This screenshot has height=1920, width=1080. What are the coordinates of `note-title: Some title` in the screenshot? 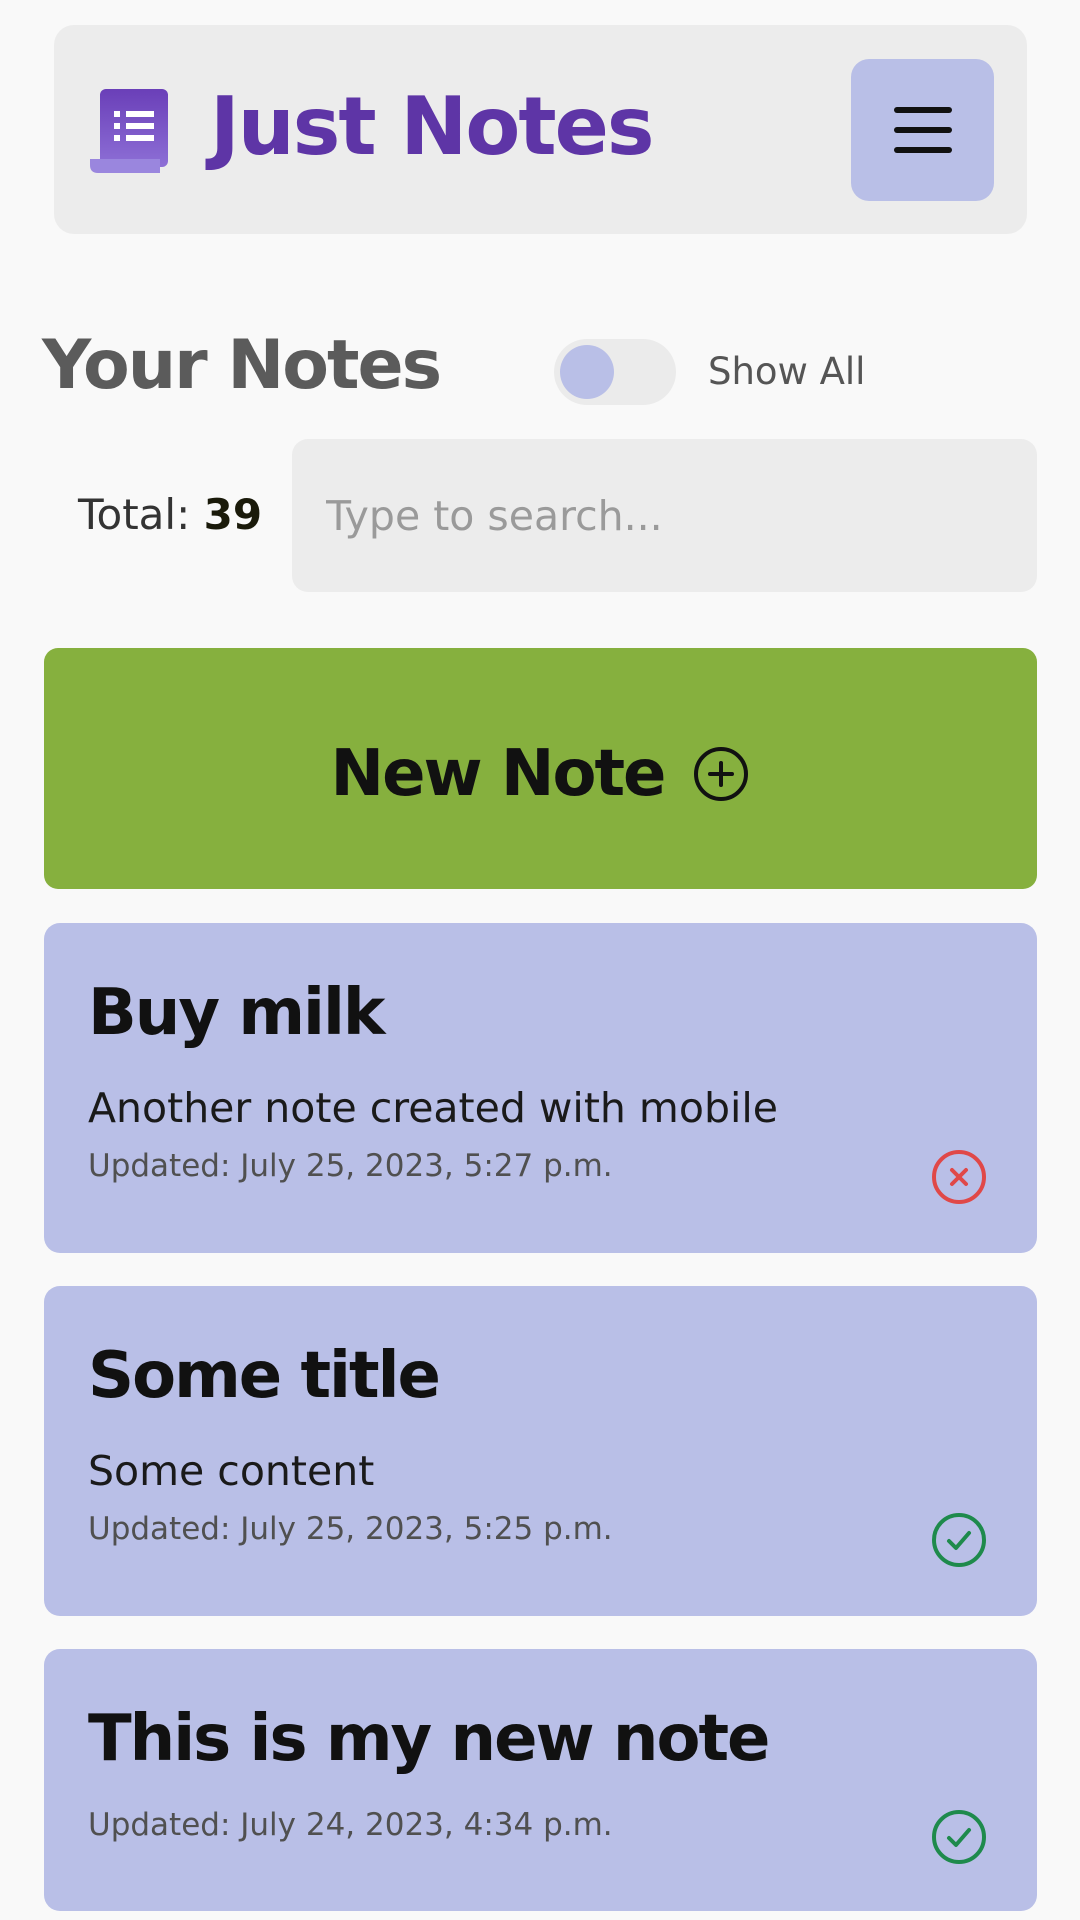 It's located at (264, 1376).